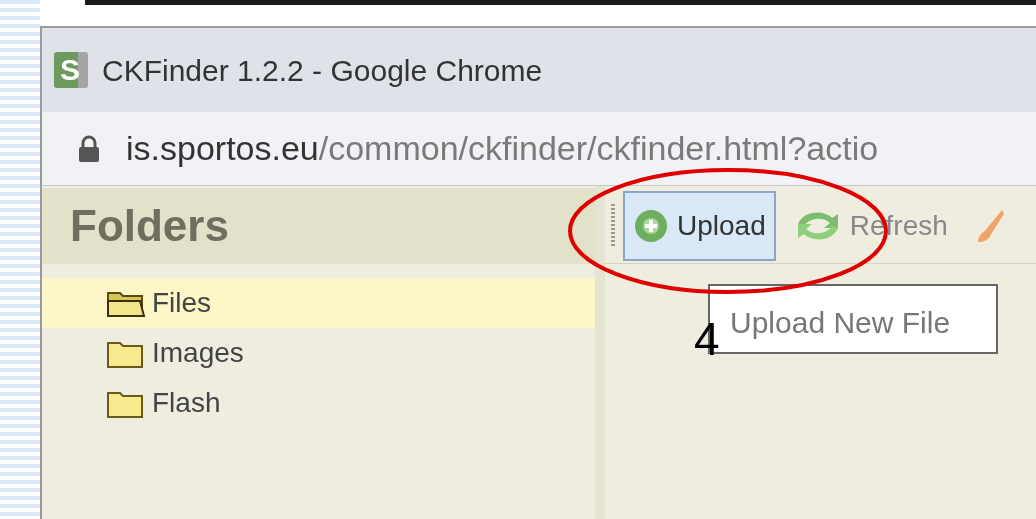 The height and width of the screenshot is (519, 1036). What do you see at coordinates (322, 70) in the screenshot?
I see `window-title: CKFinder 1.2.2 - Google Chrome` at bounding box center [322, 70].